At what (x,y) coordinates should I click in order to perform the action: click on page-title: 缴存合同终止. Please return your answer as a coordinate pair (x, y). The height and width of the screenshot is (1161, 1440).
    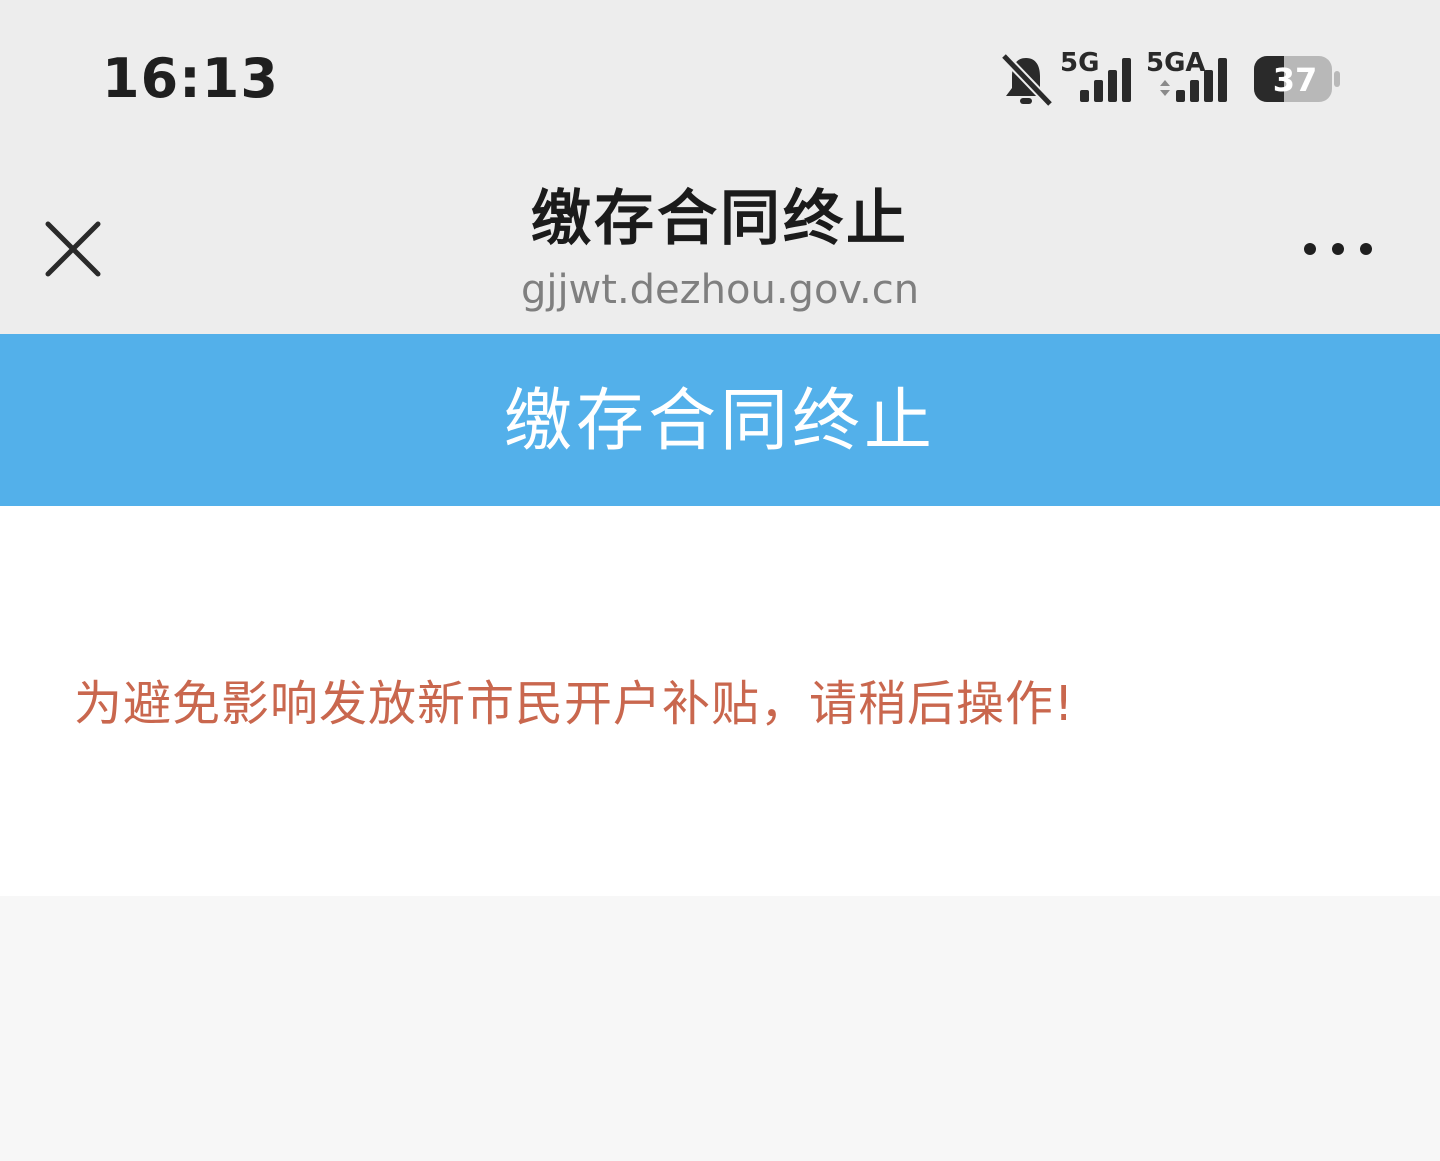
    Looking at the image, I should click on (719, 421).